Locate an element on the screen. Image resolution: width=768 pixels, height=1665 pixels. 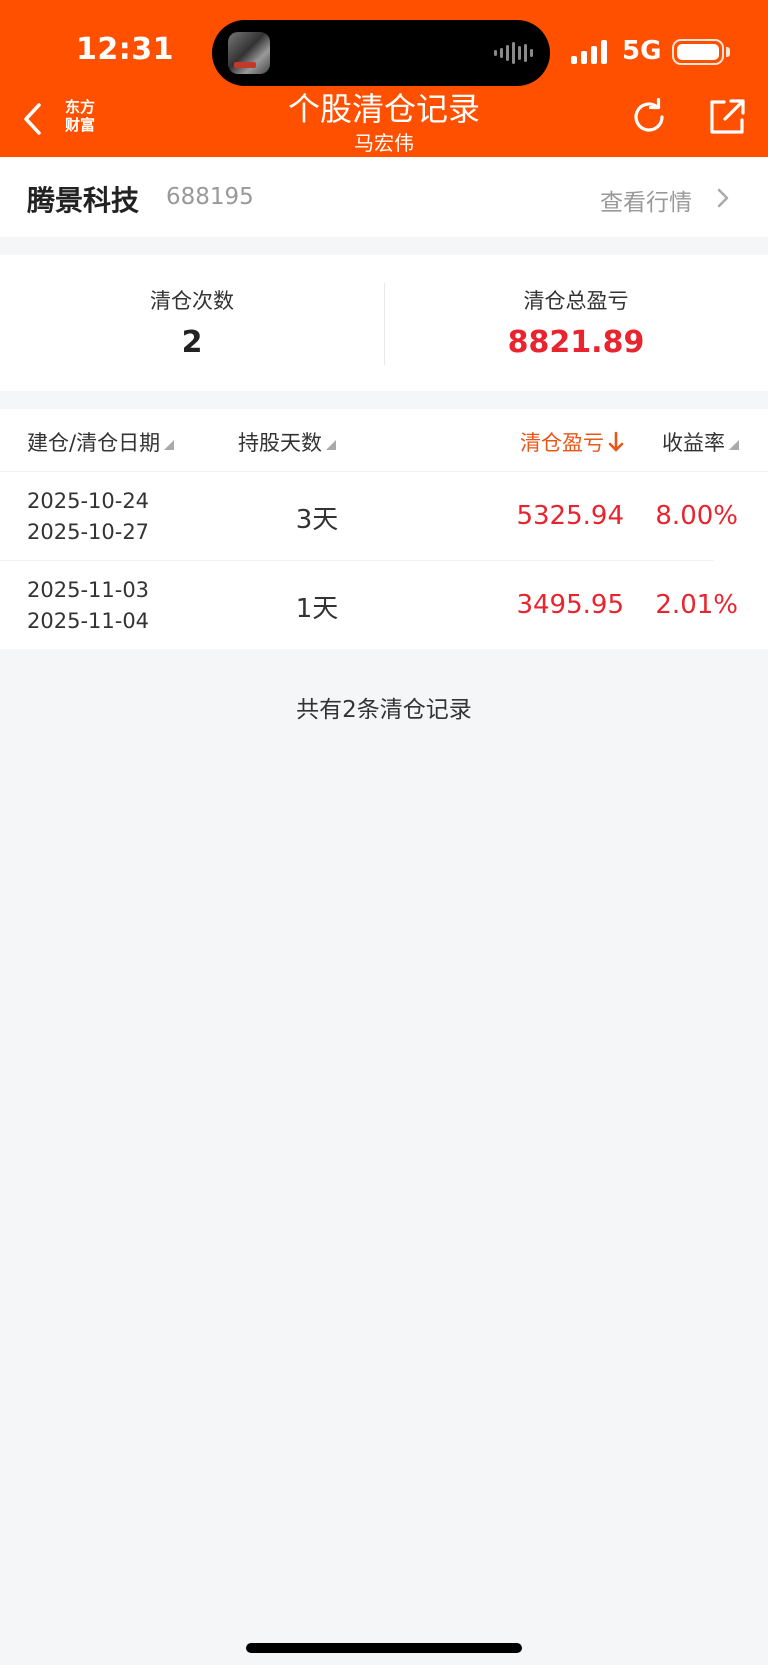
network-type: 5G is located at coordinates (642, 51).